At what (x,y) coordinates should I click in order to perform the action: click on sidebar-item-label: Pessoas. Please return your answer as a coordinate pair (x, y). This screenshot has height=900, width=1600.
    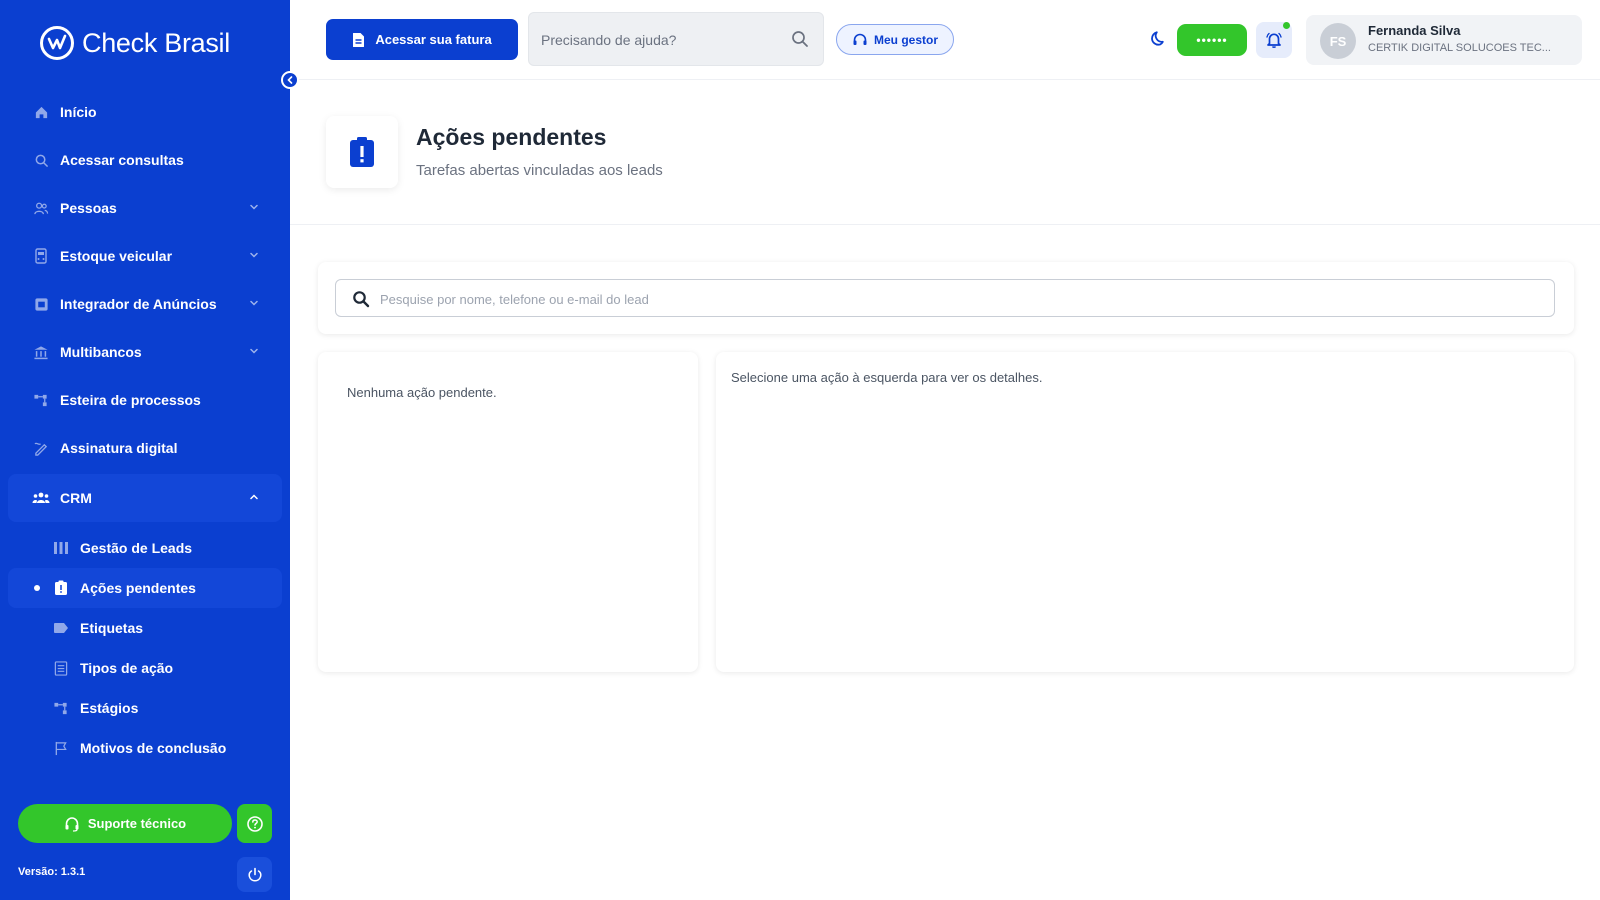
    Looking at the image, I should click on (88, 208).